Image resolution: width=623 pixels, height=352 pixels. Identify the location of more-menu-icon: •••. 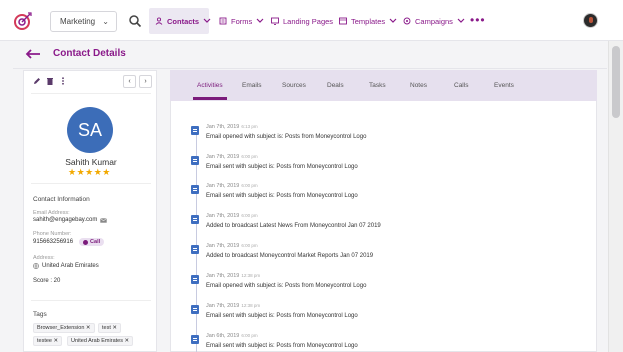
(478, 20).